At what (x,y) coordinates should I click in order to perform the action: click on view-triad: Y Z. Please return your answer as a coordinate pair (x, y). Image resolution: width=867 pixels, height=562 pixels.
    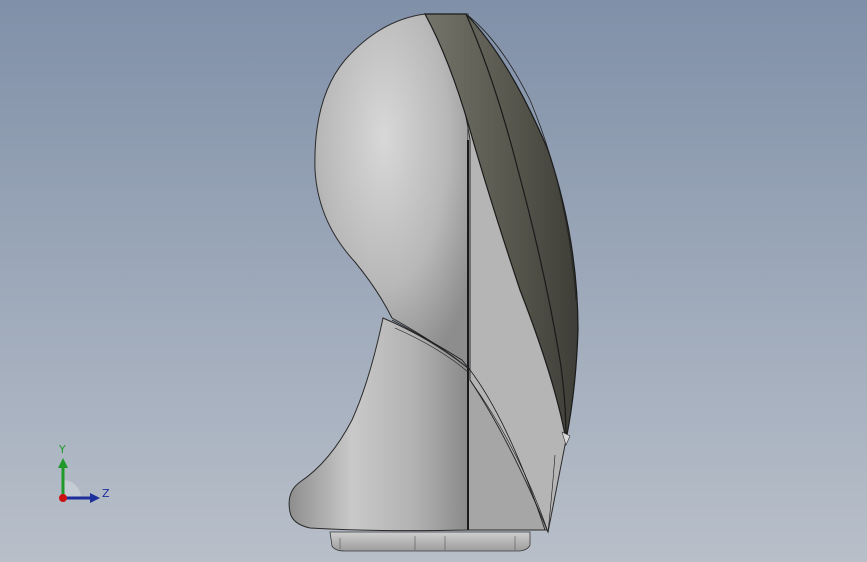
    Looking at the image, I should click on (80, 480).